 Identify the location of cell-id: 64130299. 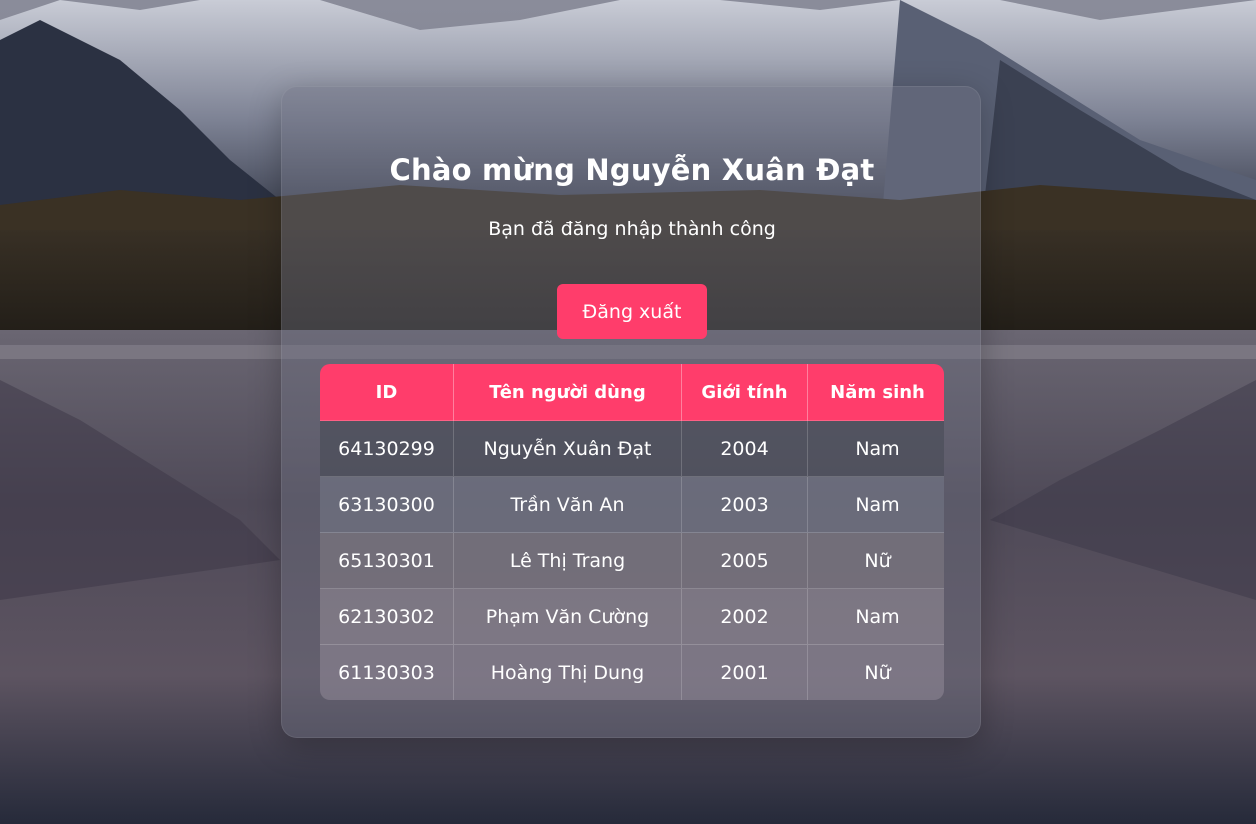
(387, 448).